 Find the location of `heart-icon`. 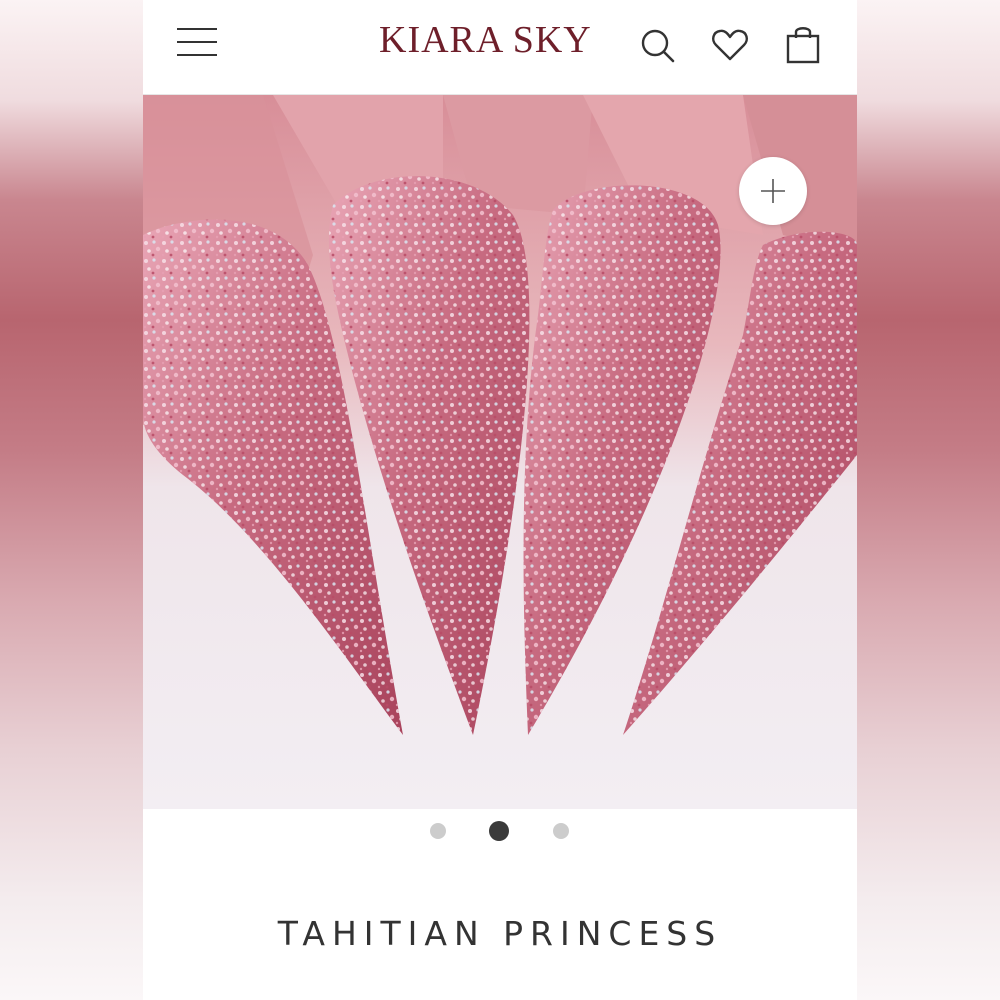

heart-icon is located at coordinates (730, 45).